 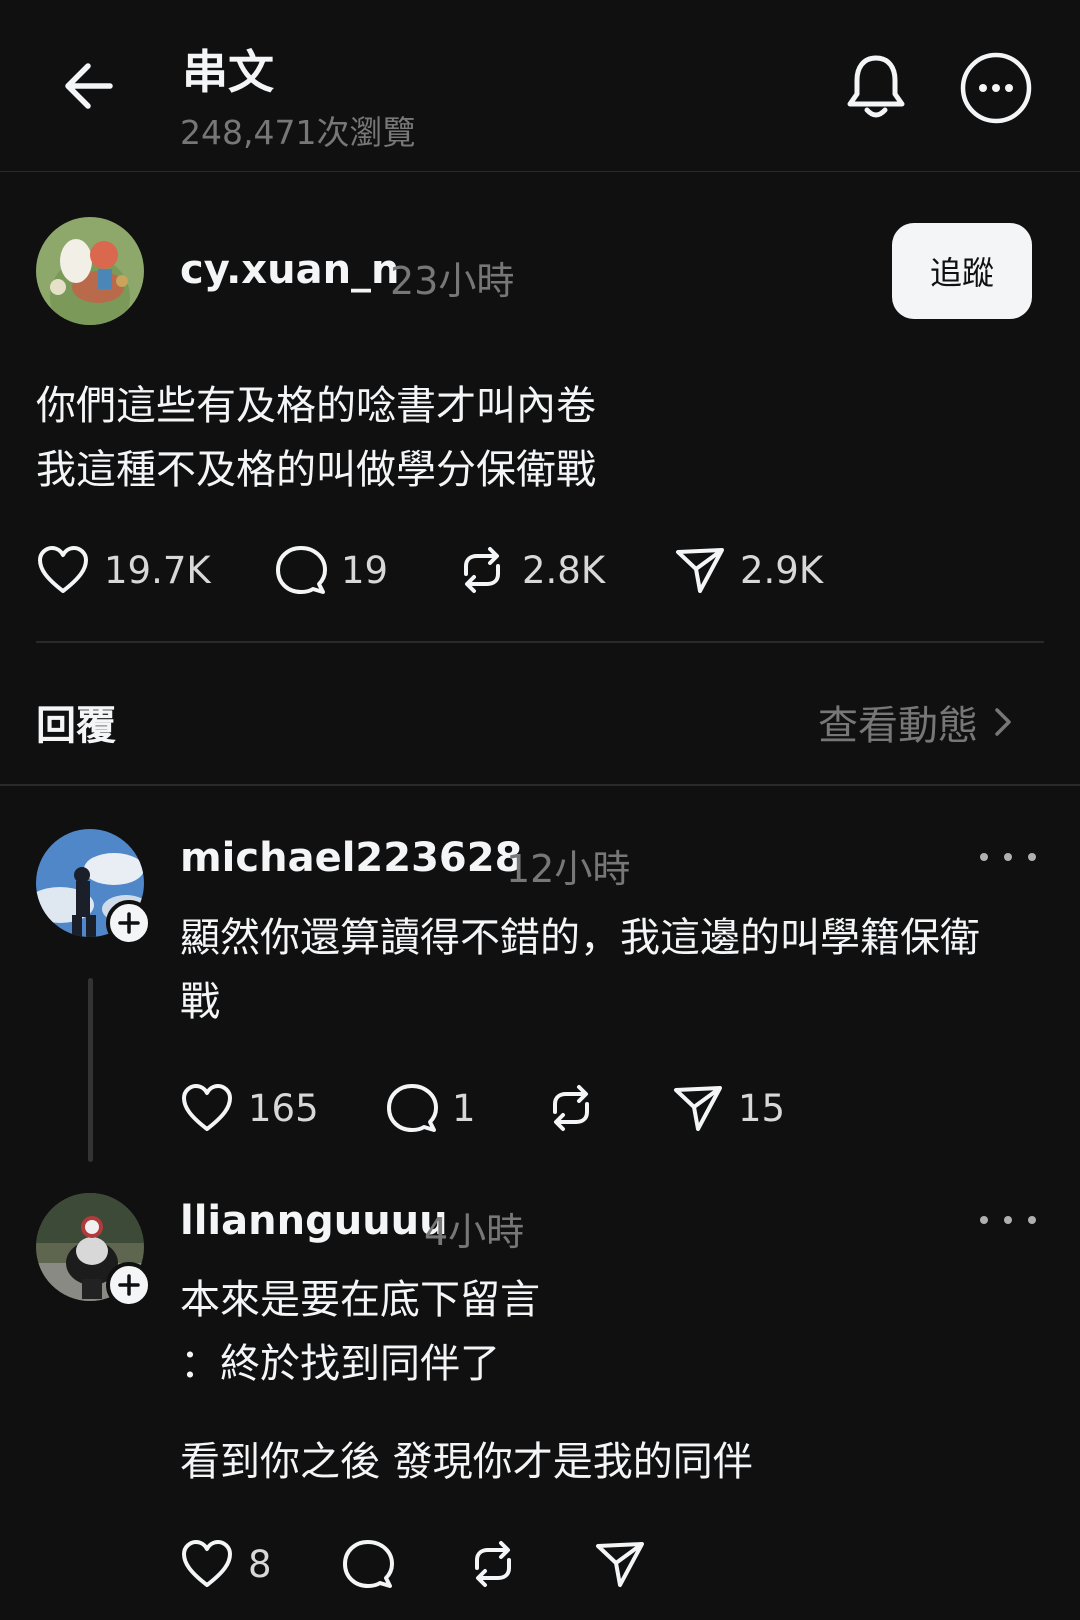 I want to click on thread-line, so click(x=90, y=1070).